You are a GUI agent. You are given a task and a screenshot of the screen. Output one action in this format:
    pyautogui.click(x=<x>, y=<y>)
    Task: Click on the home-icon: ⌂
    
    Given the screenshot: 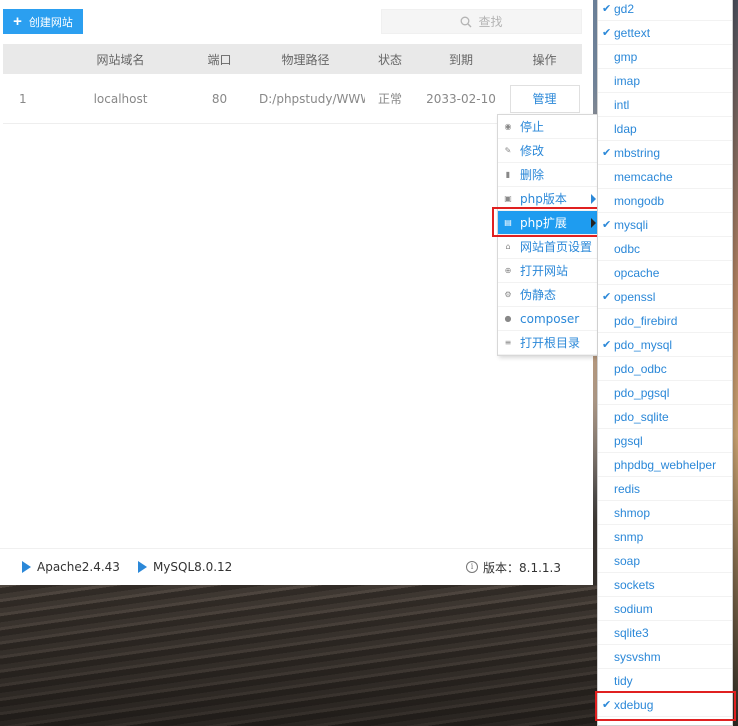 What is the action you would take?
    pyautogui.click(x=508, y=246)
    